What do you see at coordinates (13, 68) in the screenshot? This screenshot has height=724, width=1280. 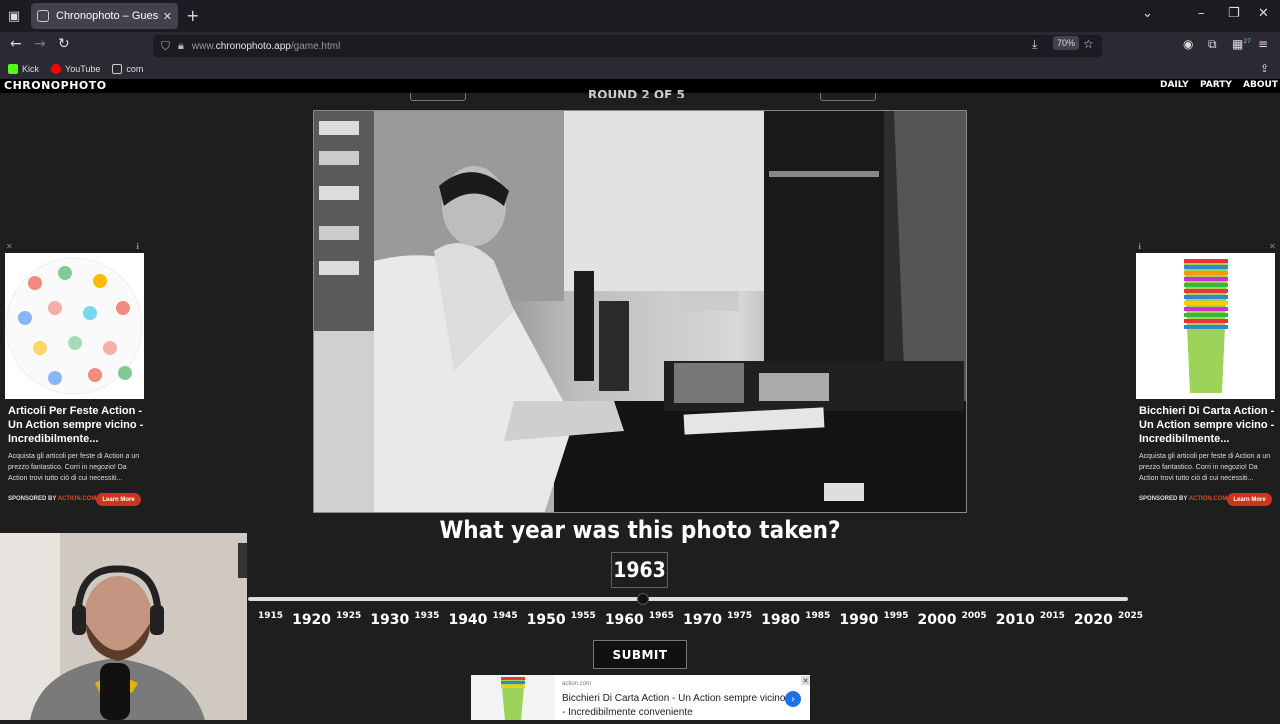 I see `kick-icon` at bounding box center [13, 68].